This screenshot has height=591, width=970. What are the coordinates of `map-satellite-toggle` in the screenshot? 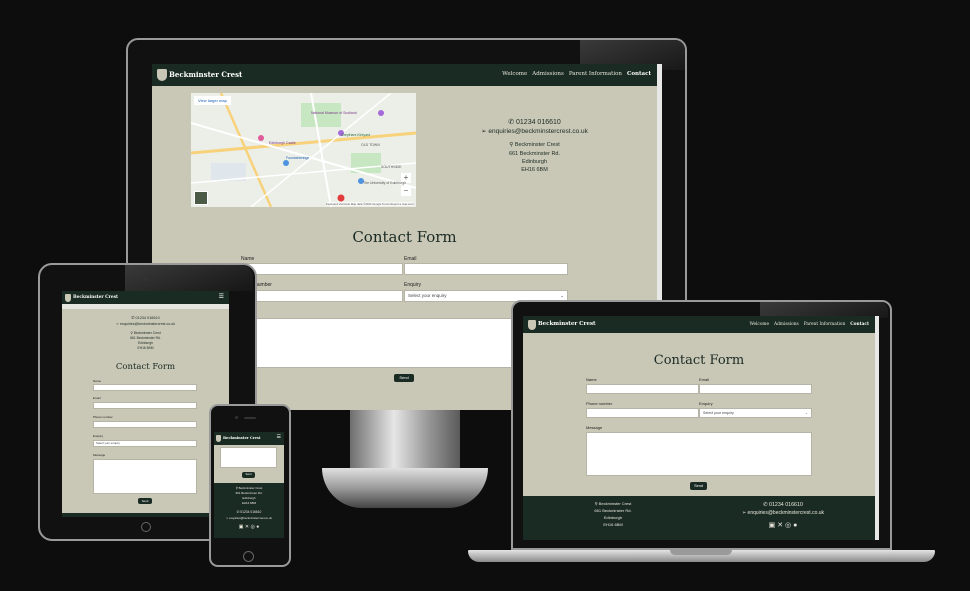 It's located at (201, 198).